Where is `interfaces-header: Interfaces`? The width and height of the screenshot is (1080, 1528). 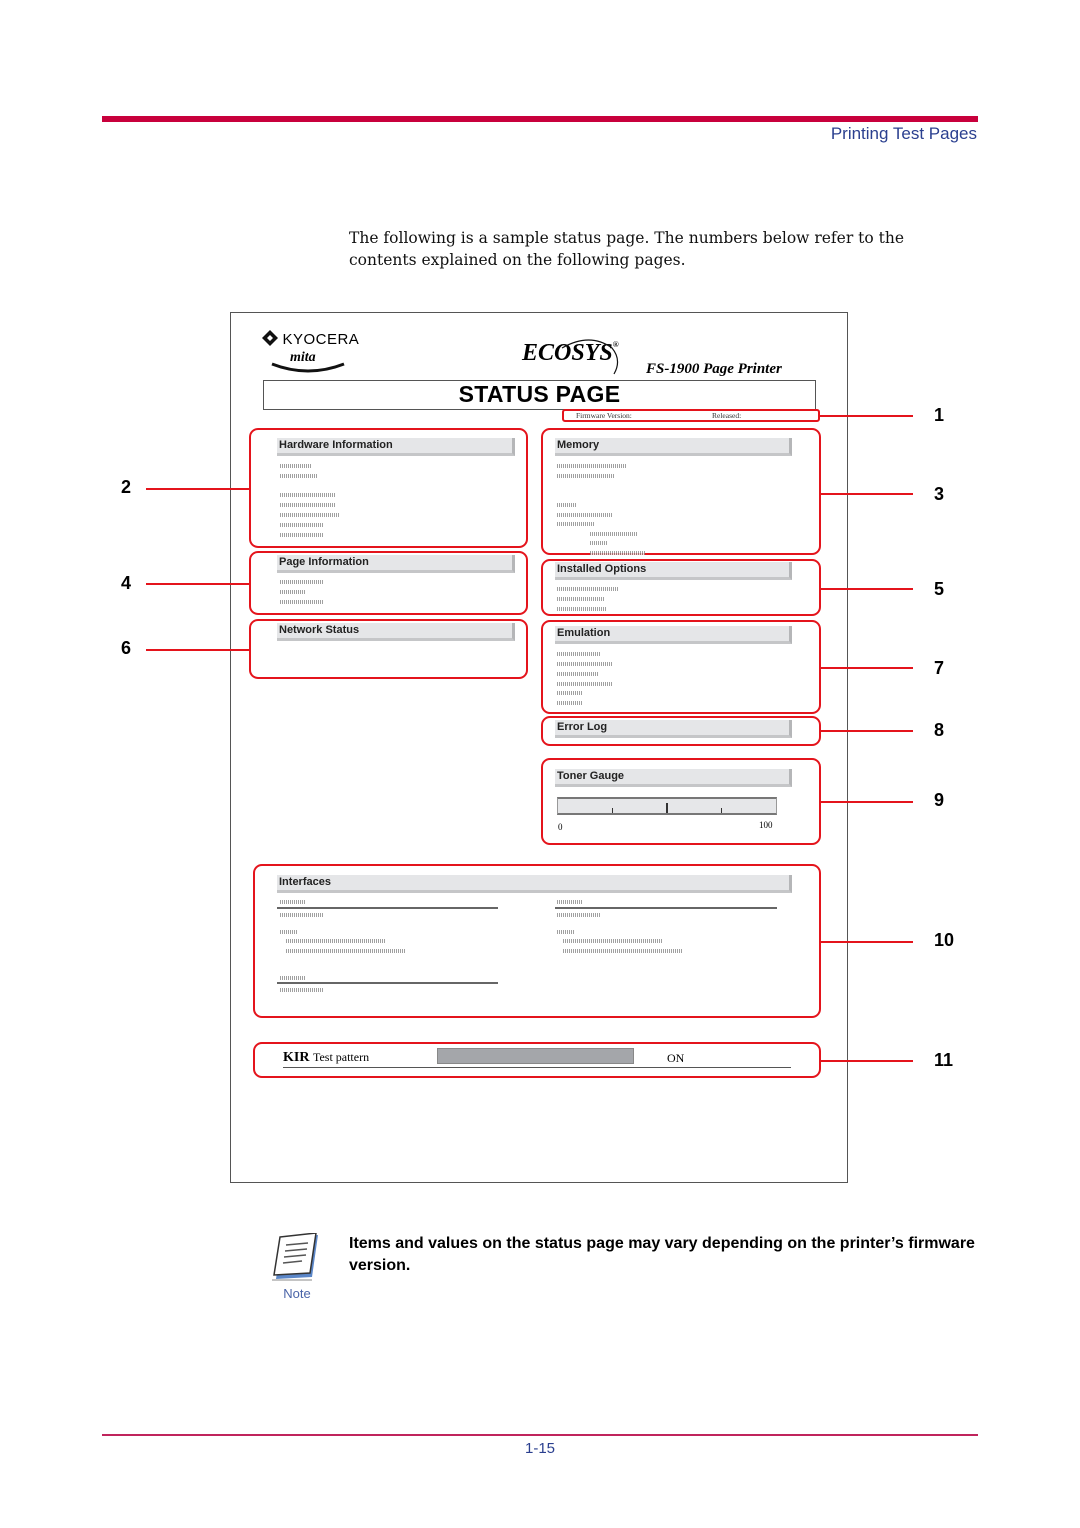
interfaces-header: Interfaces is located at coordinates (534, 884).